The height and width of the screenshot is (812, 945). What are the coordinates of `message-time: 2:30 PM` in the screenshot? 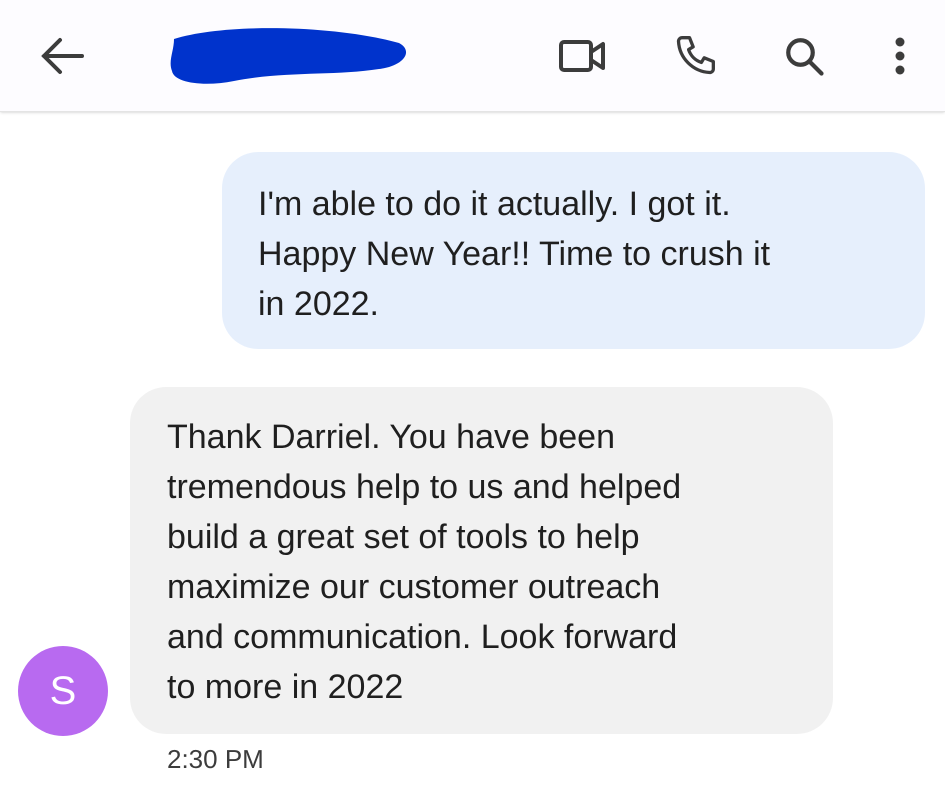 It's located at (215, 759).